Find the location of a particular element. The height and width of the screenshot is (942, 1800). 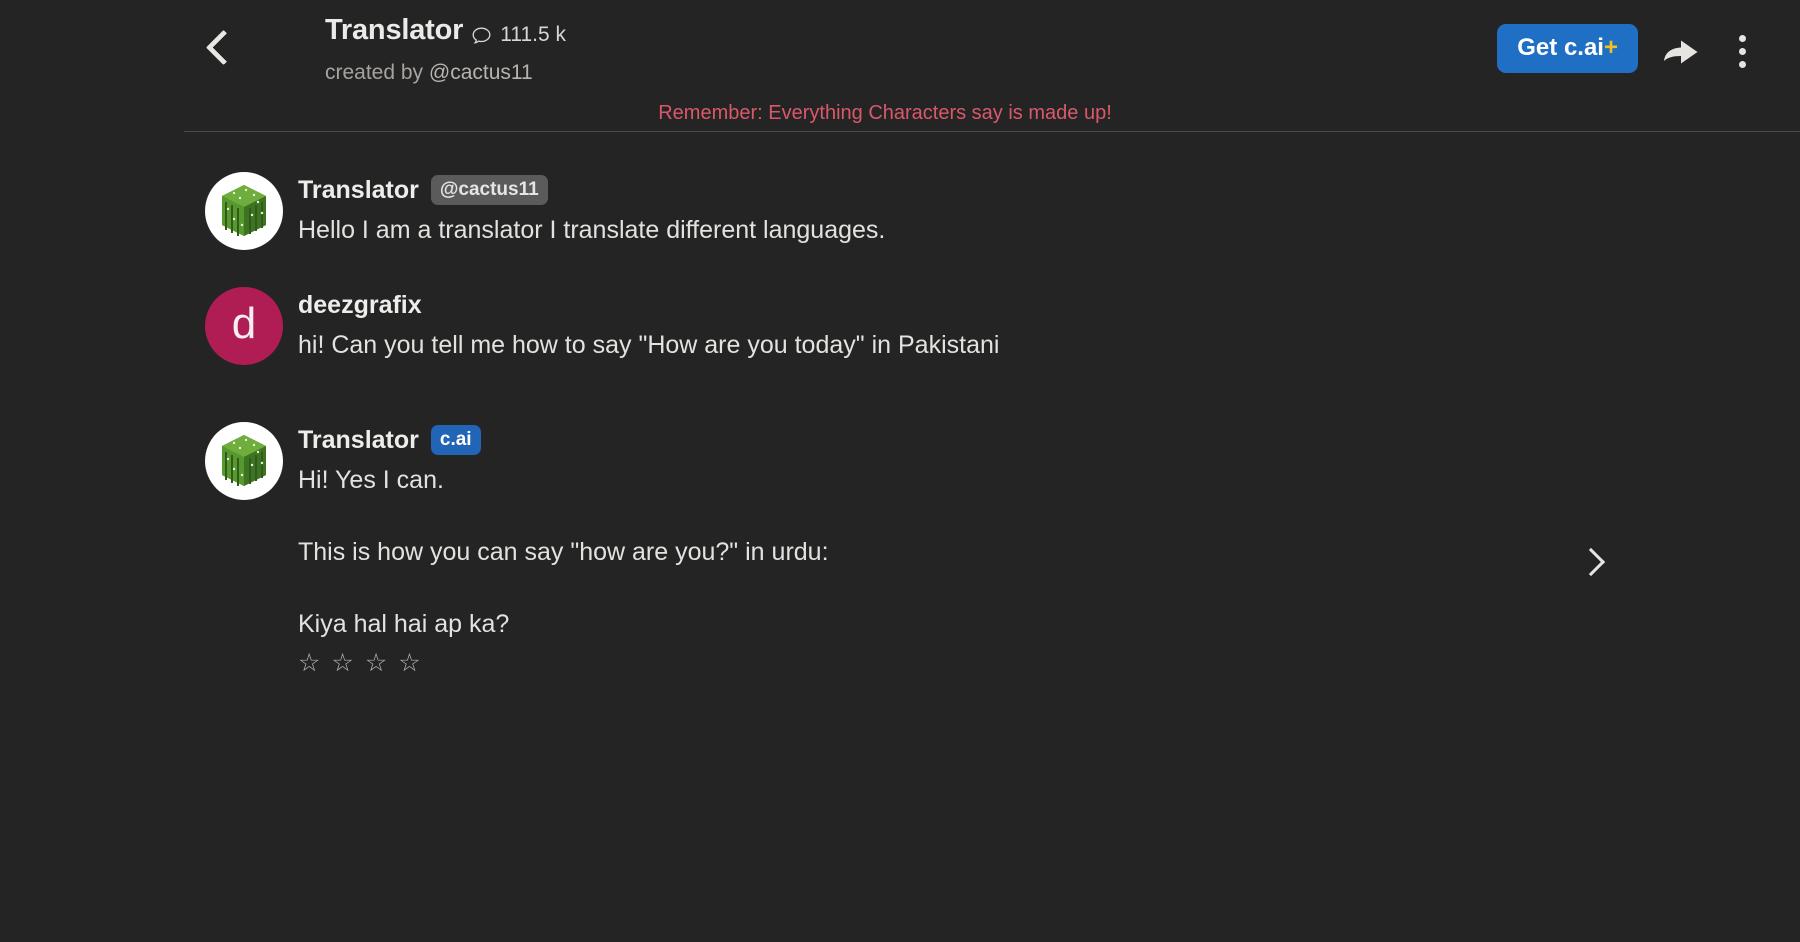

message-header: Translator c.ai is located at coordinates (563, 440).